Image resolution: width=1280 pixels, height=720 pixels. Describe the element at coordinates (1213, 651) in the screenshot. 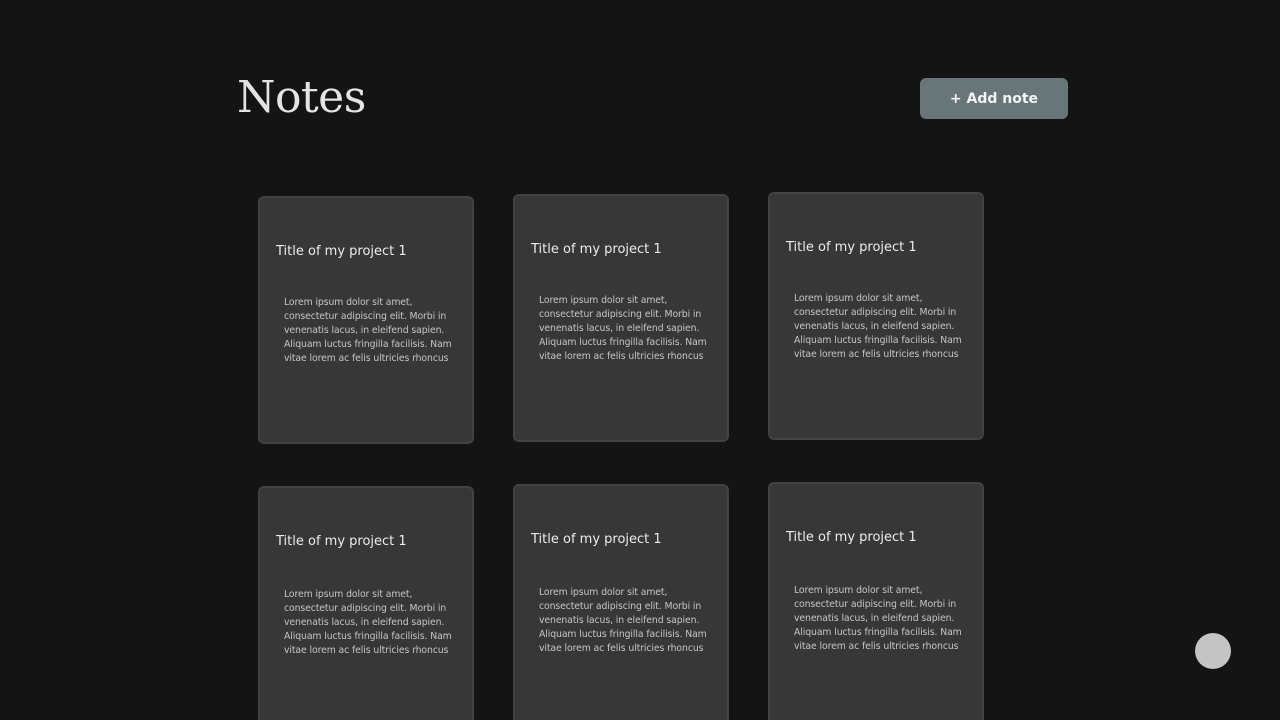

I see `floating-action-button` at that location.